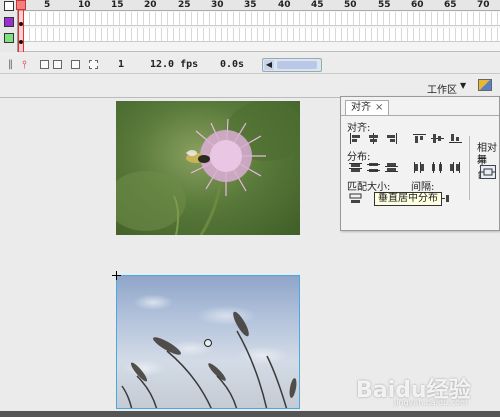 The height and width of the screenshot is (417, 500). What do you see at coordinates (250, 86) in the screenshot?
I see `edit-bar: 工作区 ▼` at bounding box center [250, 86].